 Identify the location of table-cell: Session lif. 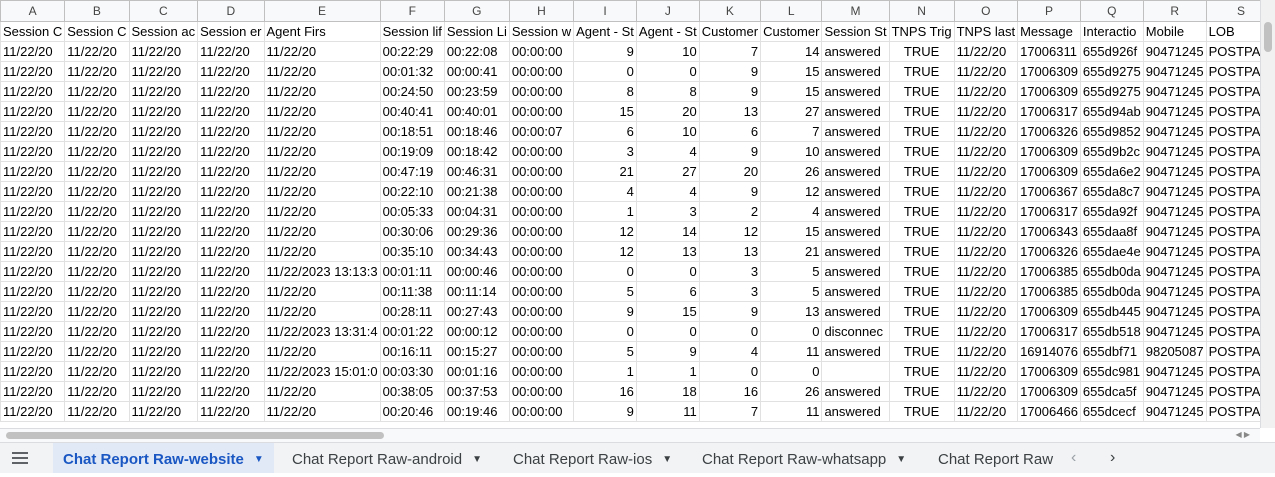
(412, 31).